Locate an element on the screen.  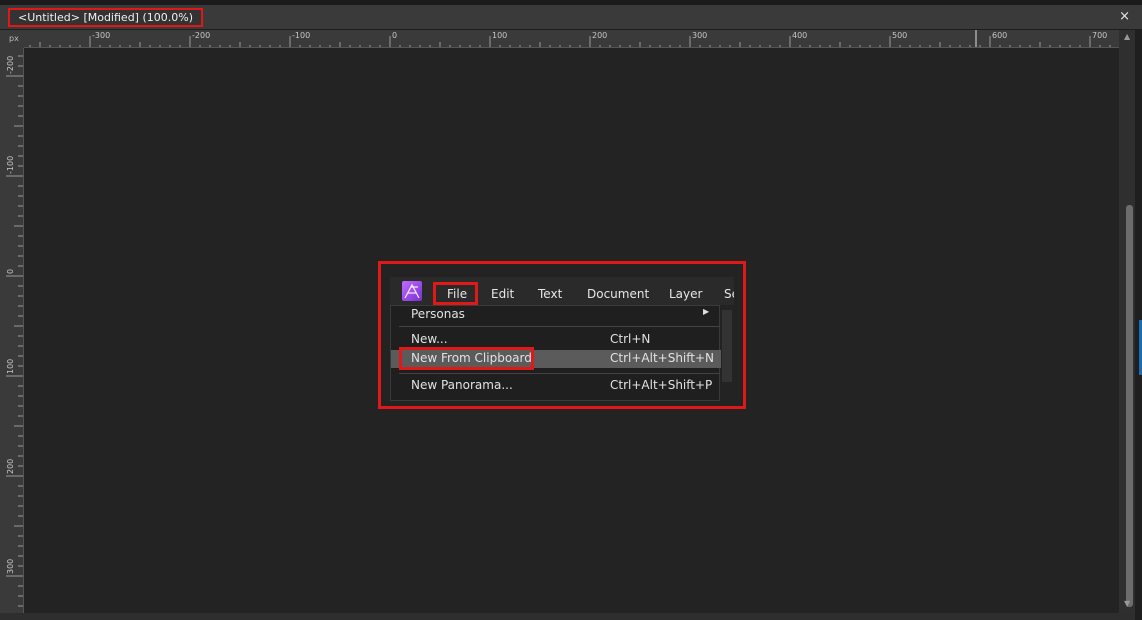
horizontal-ruler: -300 -200 -100 0 100 200 300 400 500 600 700 is located at coordinates (571, 39).